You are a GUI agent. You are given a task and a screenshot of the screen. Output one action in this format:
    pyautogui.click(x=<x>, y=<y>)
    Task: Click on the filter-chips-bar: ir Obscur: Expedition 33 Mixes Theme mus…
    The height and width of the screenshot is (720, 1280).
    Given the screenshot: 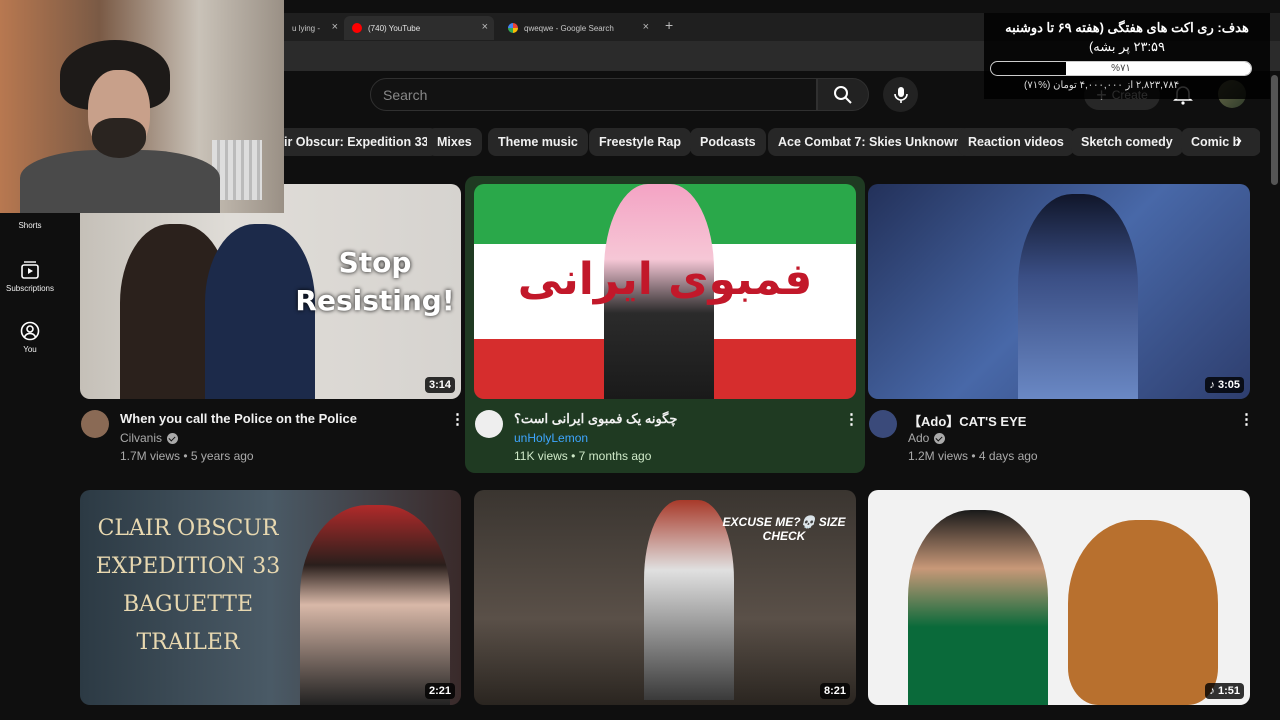 What is the action you would take?
    pyautogui.click(x=772, y=142)
    